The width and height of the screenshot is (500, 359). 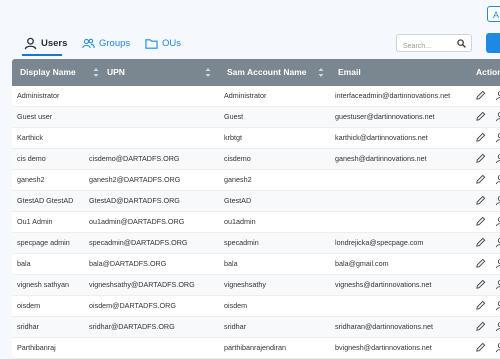 What do you see at coordinates (24, 263) in the screenshot?
I see `cell-display-name: bala` at bounding box center [24, 263].